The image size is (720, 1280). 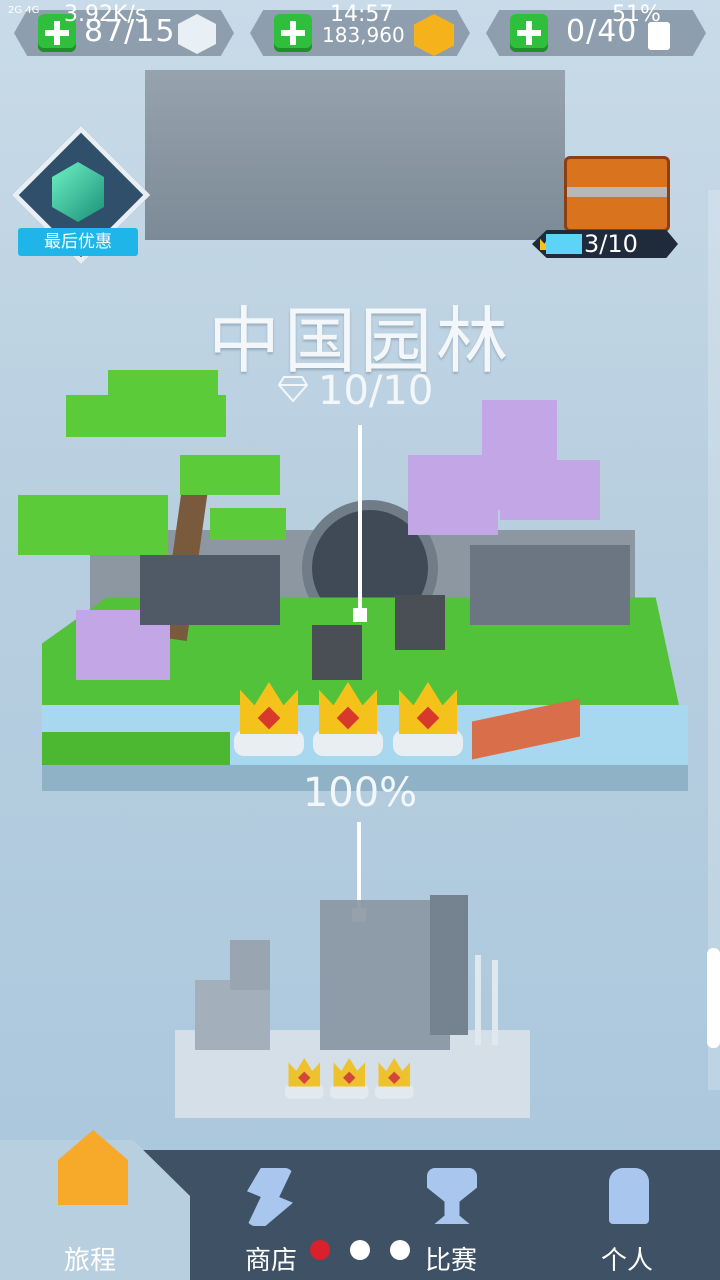 What do you see at coordinates (550, 490) in the screenshot?
I see `cherry-blossom` at bounding box center [550, 490].